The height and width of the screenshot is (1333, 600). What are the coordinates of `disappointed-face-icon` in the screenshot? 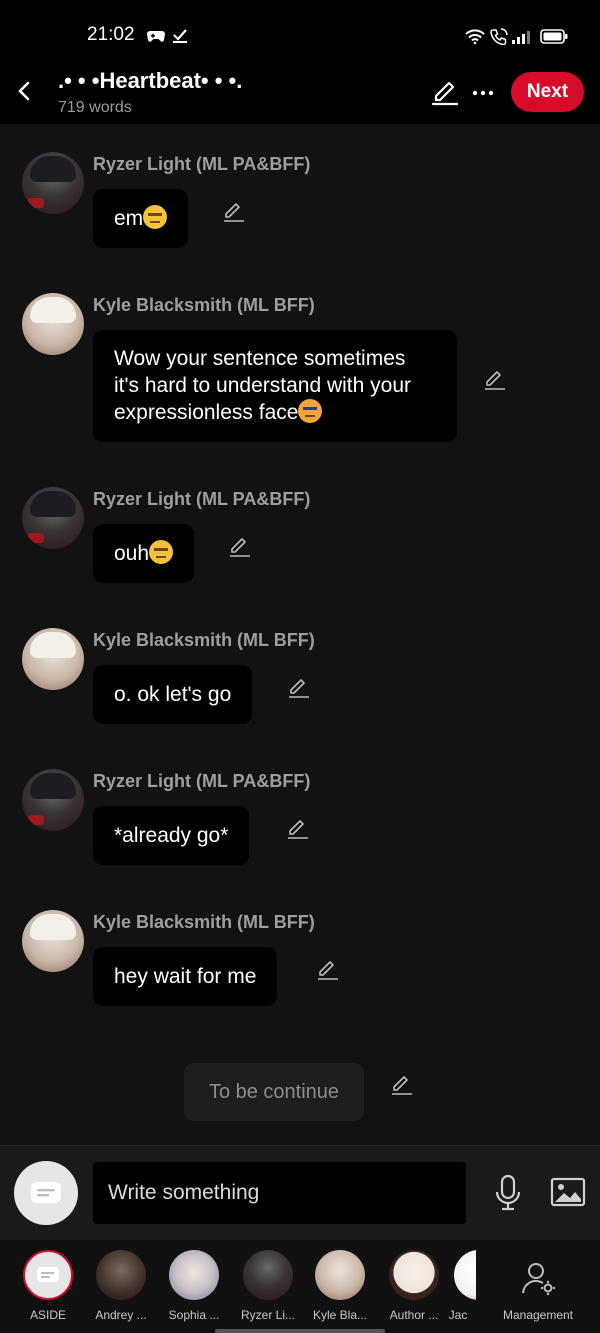 It's located at (310, 411).